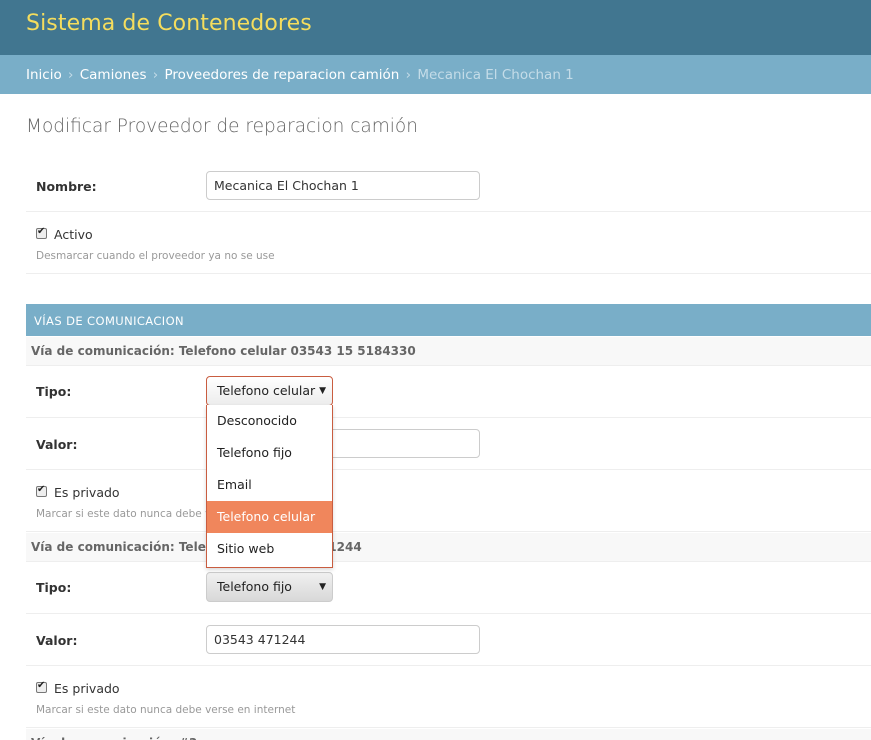 Image resolution: width=871 pixels, height=740 pixels. What do you see at coordinates (495, 75) in the screenshot?
I see `breadcrumb-current: Mecanica El Chochan 1` at bounding box center [495, 75].